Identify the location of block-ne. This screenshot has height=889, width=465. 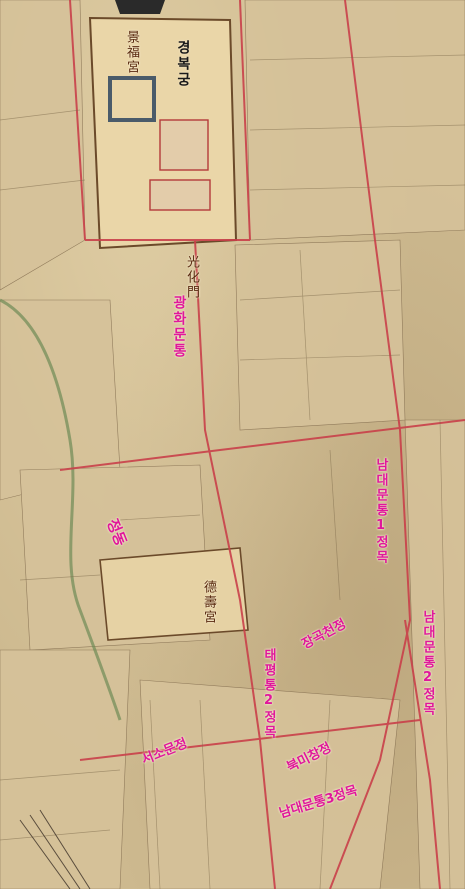
(354, 120).